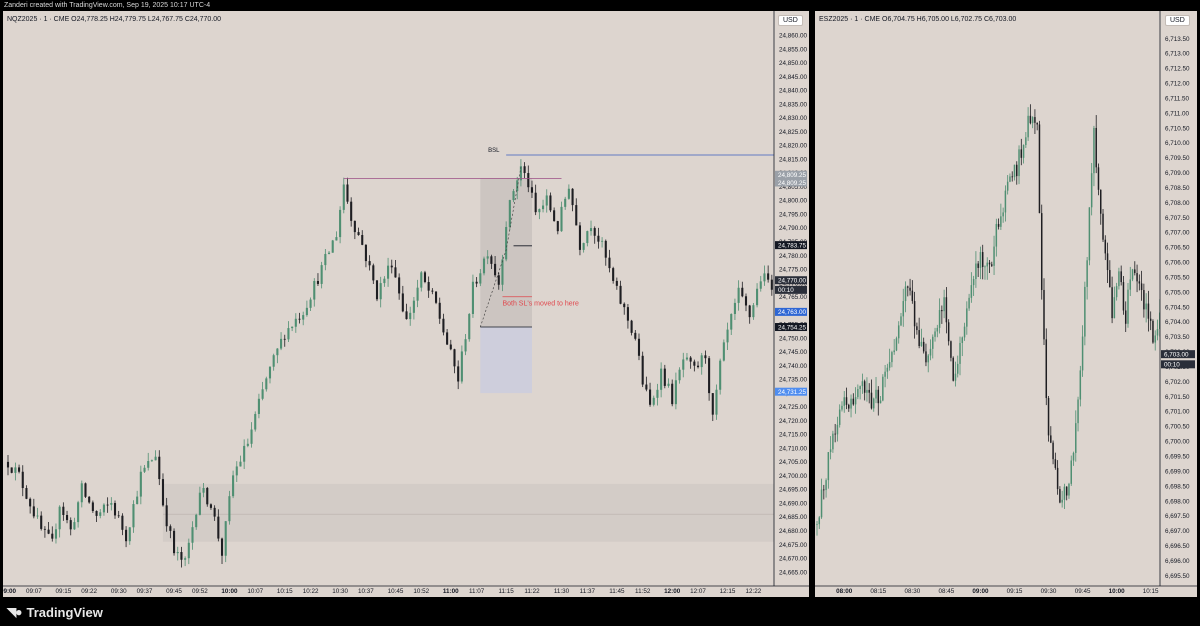 Image resolution: width=1200 pixels, height=626 pixels. I want to click on y-tick-label: 24,850.00, so click(793, 63).